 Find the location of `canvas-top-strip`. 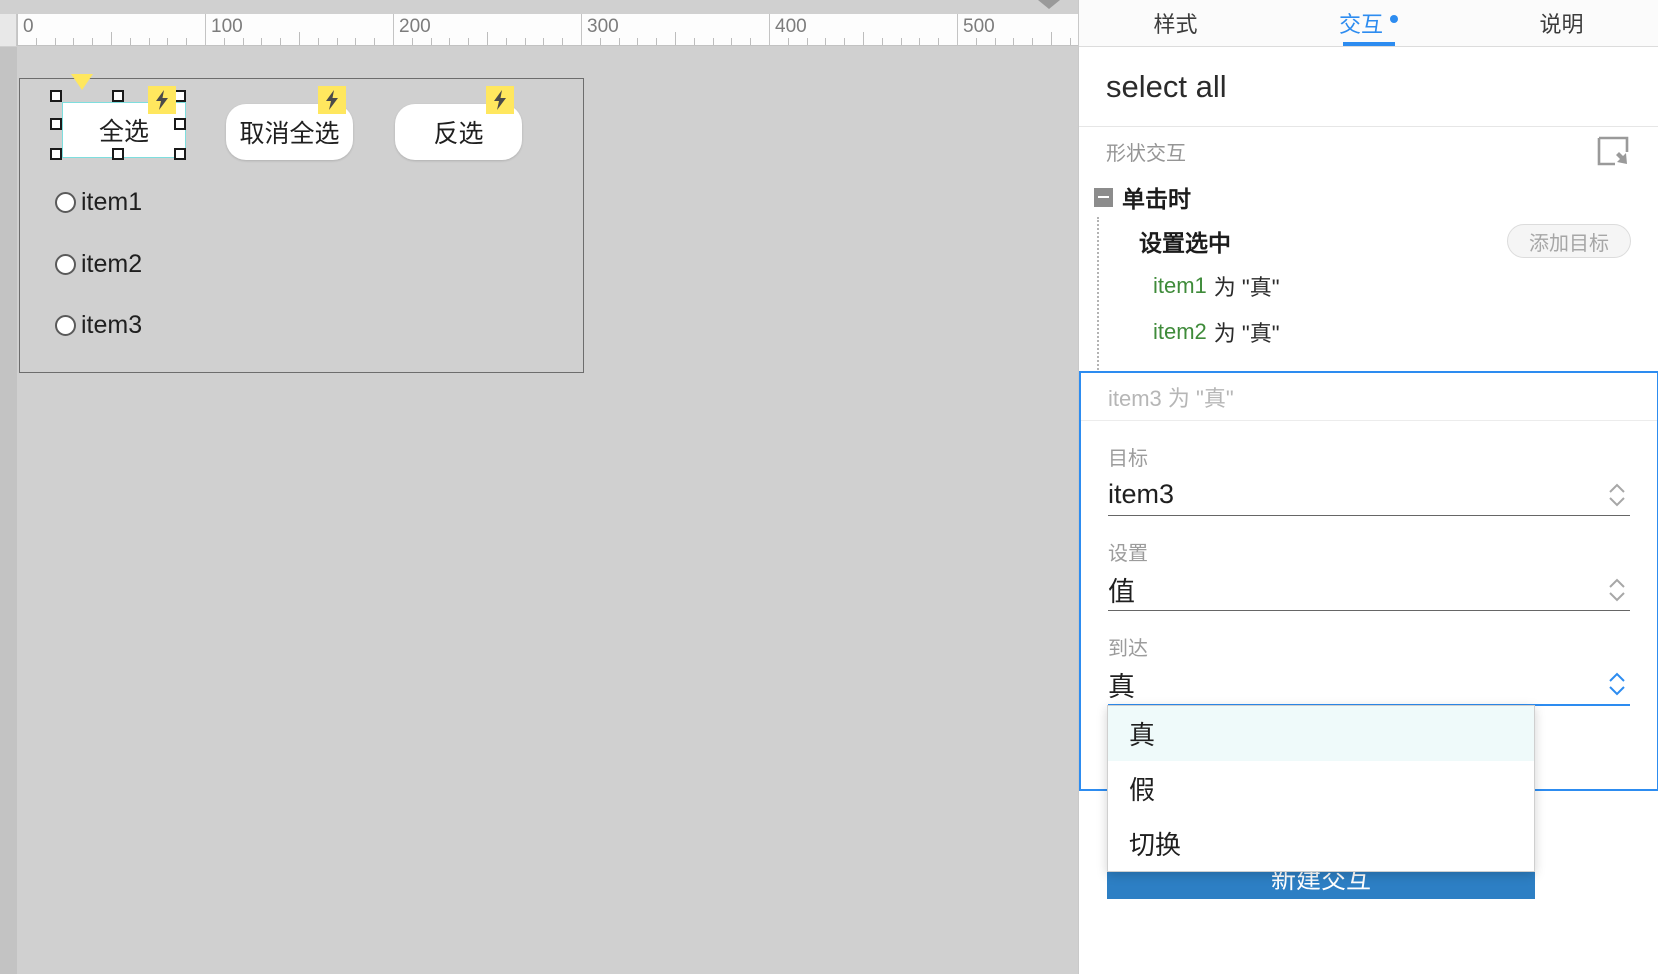

canvas-top-strip is located at coordinates (539, 7).